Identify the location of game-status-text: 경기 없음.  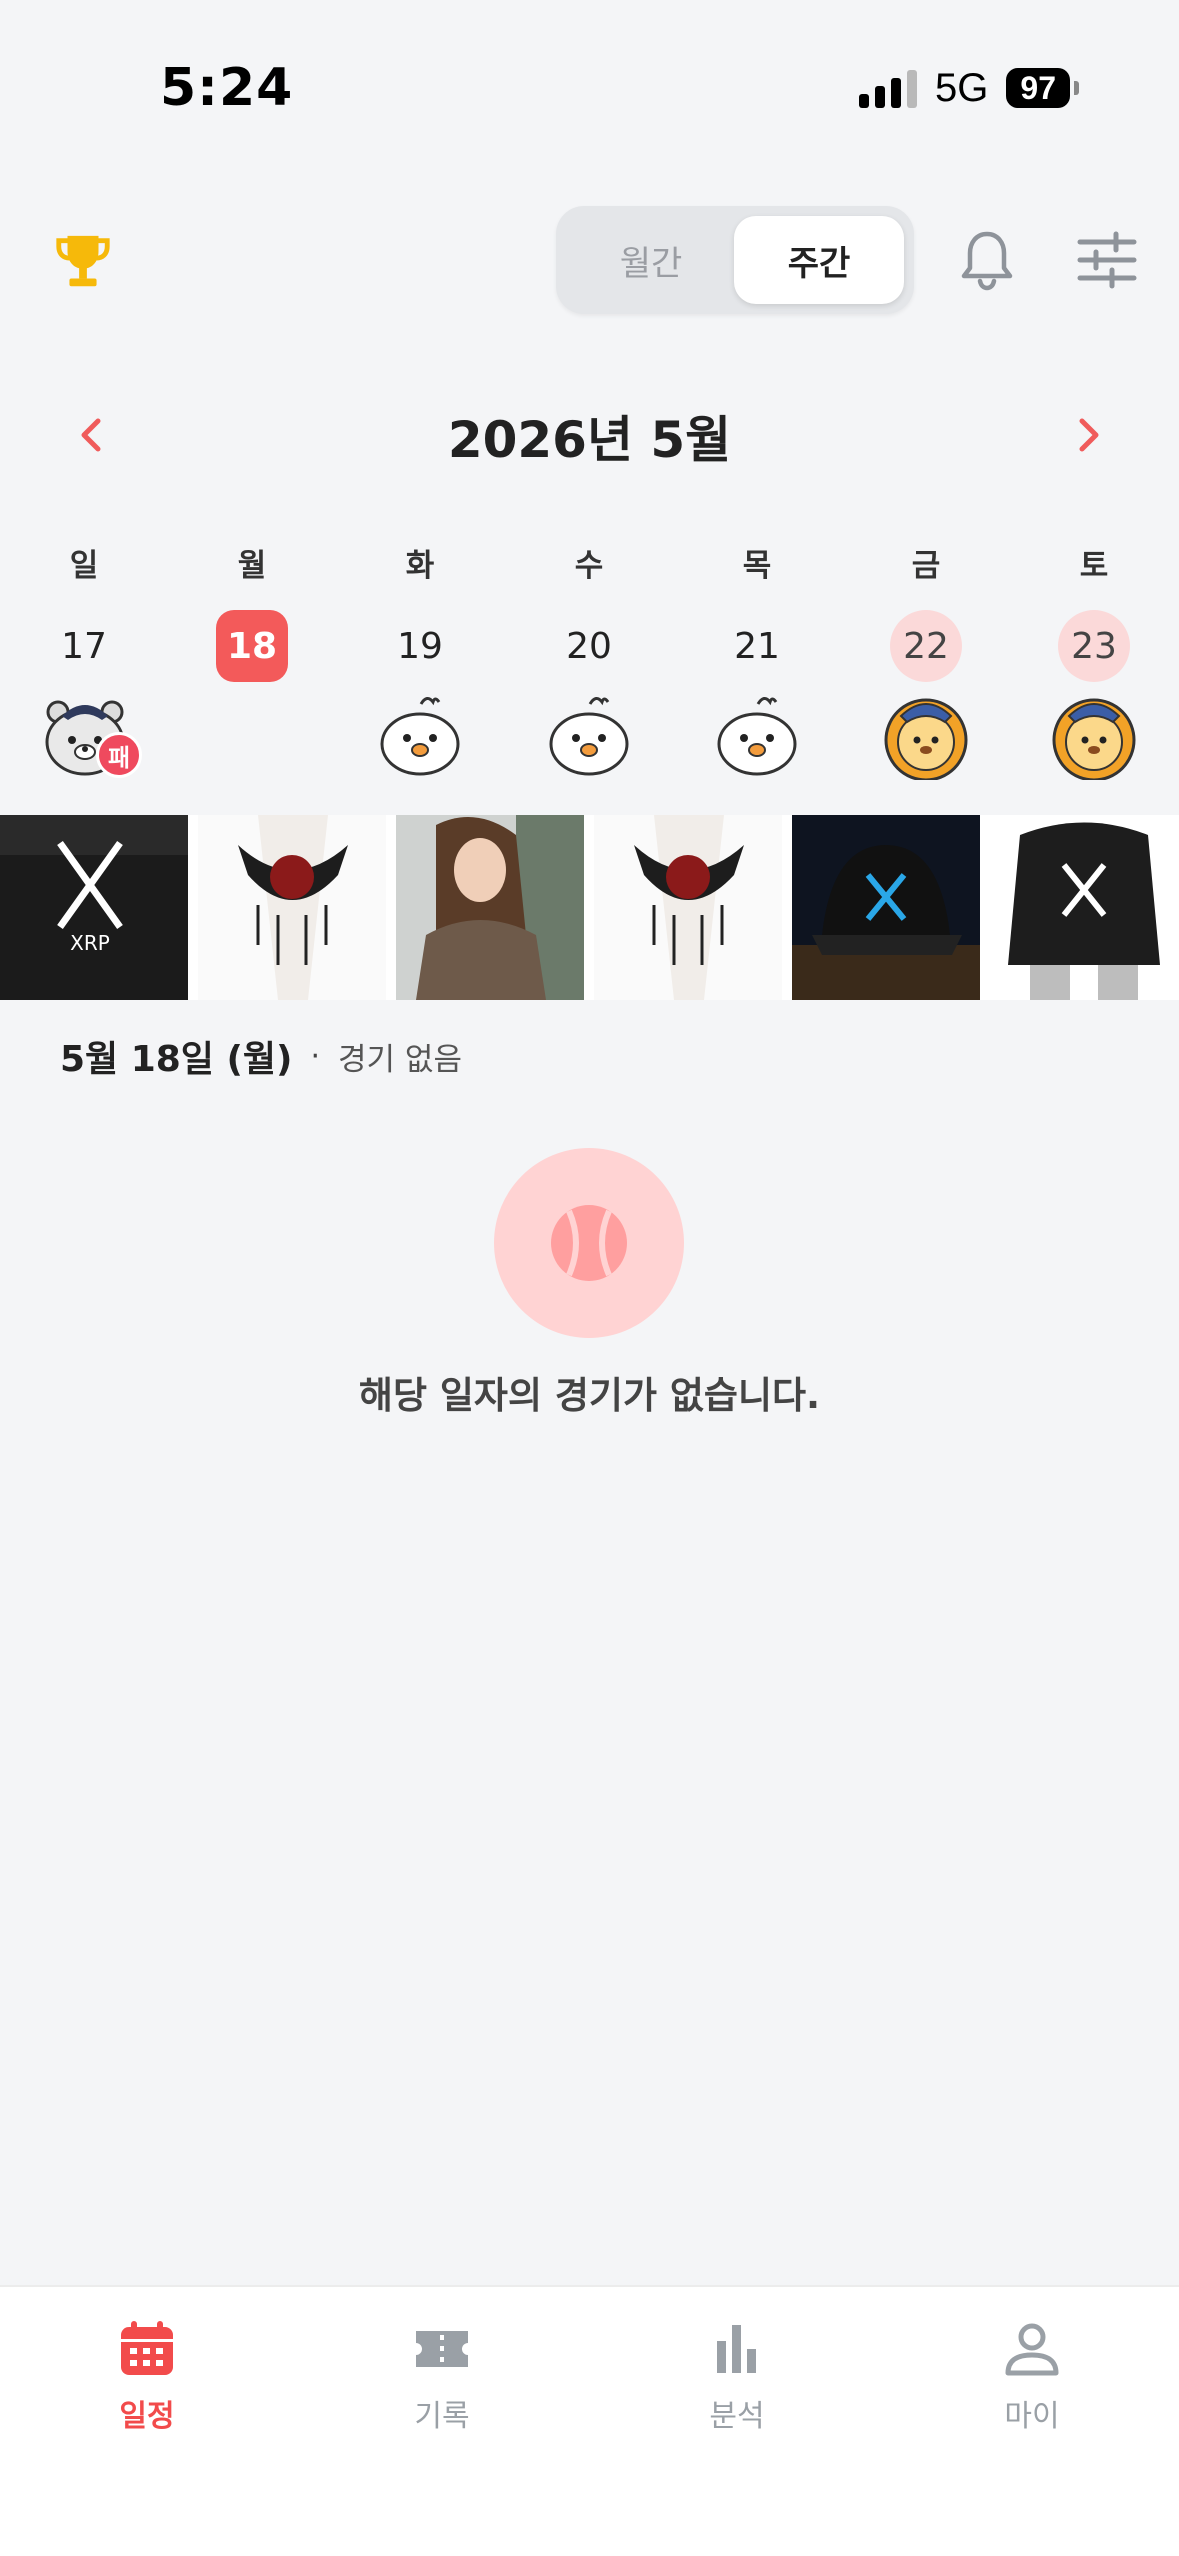
(400, 1059).